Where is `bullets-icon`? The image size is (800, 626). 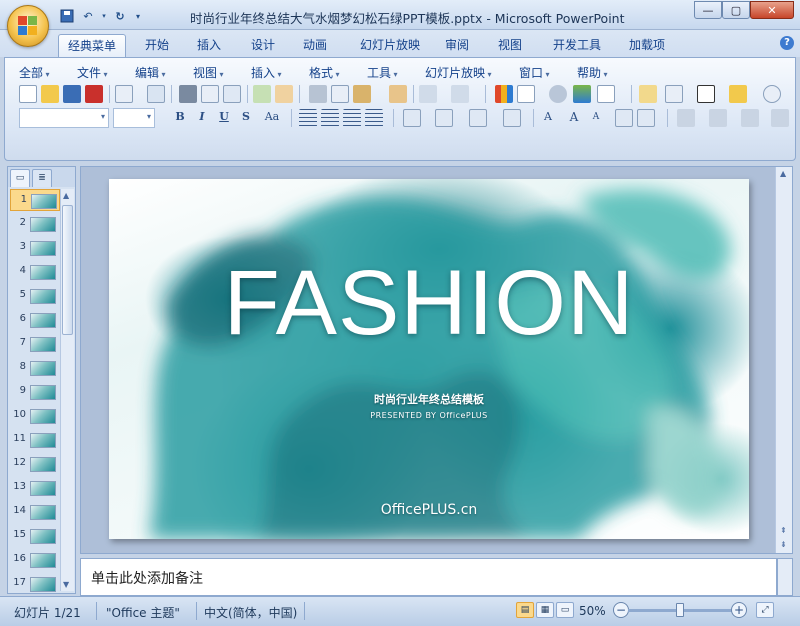 bullets-icon is located at coordinates (512, 118).